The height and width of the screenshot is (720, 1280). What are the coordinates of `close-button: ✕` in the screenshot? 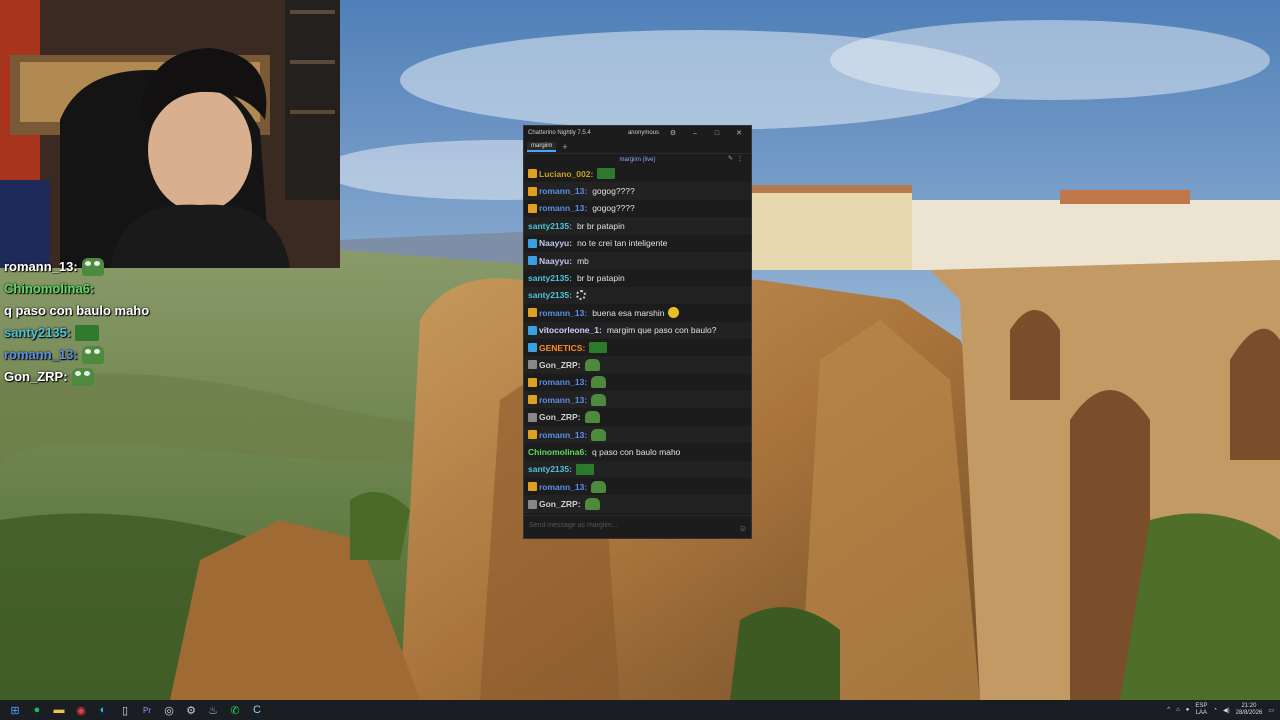 It's located at (739, 133).